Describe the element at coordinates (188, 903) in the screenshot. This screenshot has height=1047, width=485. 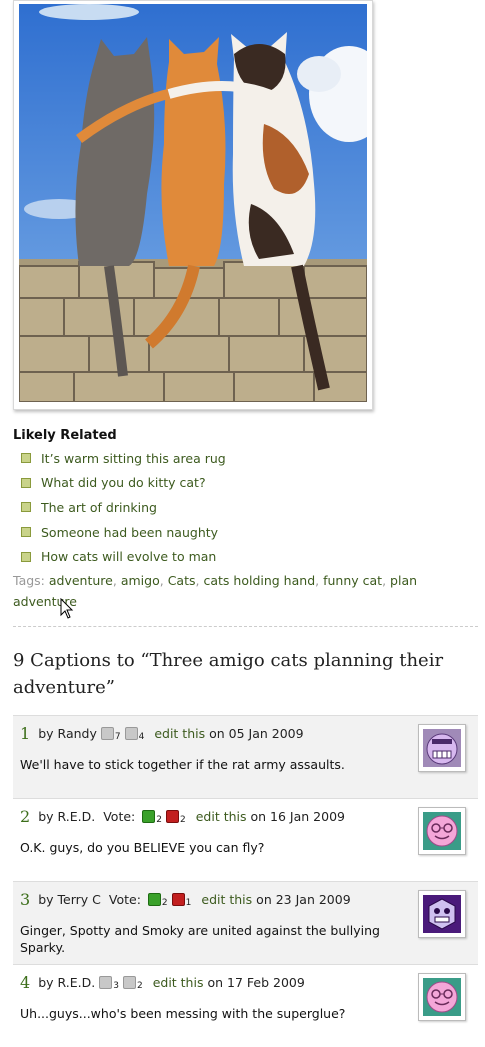
I see `vote-down-count: 1` at that location.